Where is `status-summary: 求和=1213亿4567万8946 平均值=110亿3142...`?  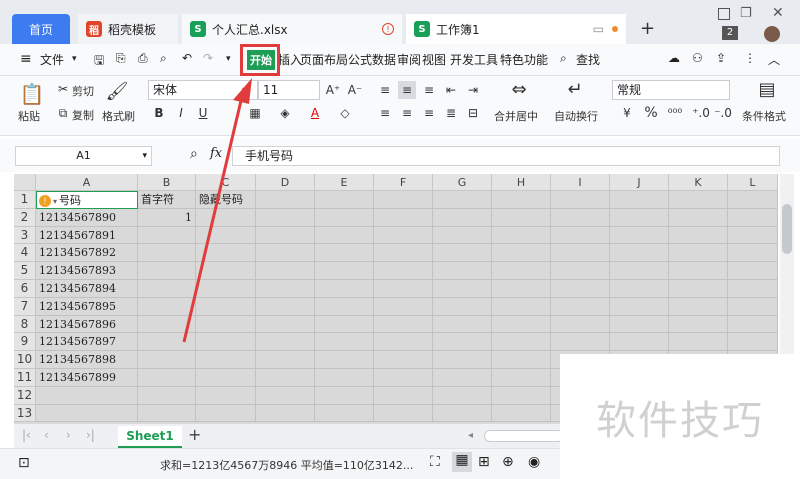
status-summary: 求和=1213亿4567万8946 平均值=110亿3142... is located at coordinates (287, 465).